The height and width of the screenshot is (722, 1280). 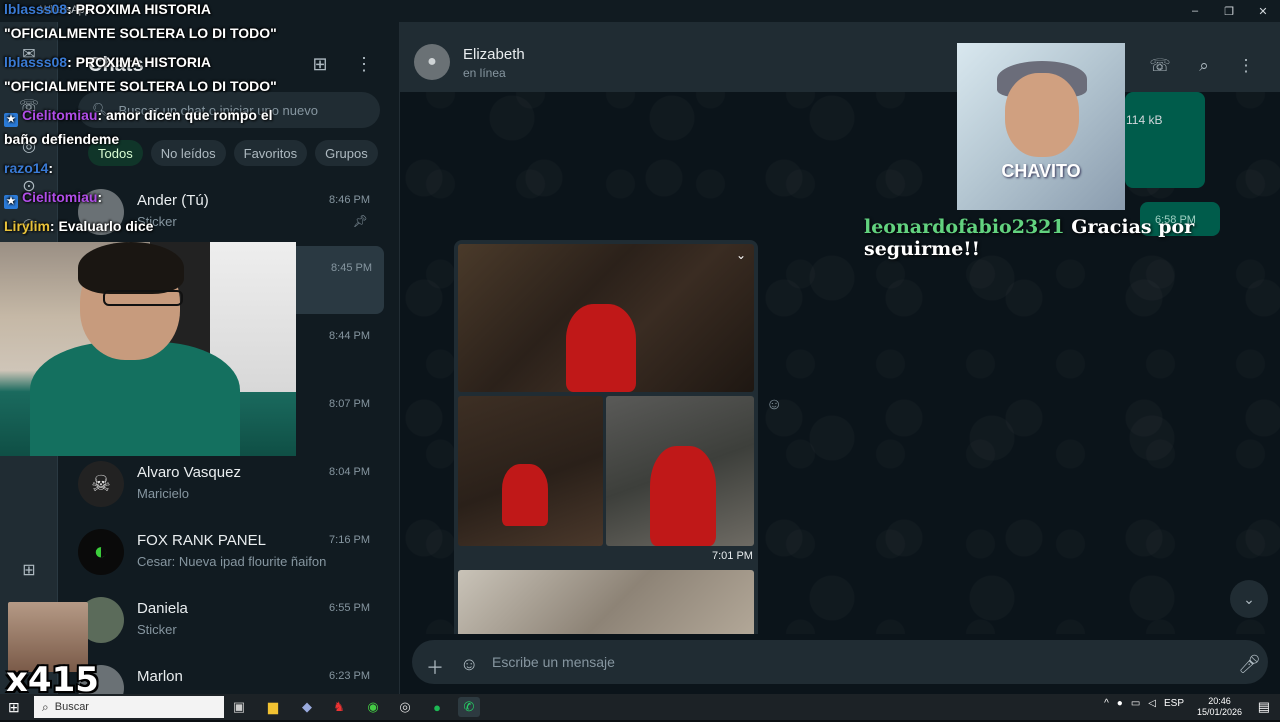 I want to click on contact-status: en línea, so click(x=484, y=73).